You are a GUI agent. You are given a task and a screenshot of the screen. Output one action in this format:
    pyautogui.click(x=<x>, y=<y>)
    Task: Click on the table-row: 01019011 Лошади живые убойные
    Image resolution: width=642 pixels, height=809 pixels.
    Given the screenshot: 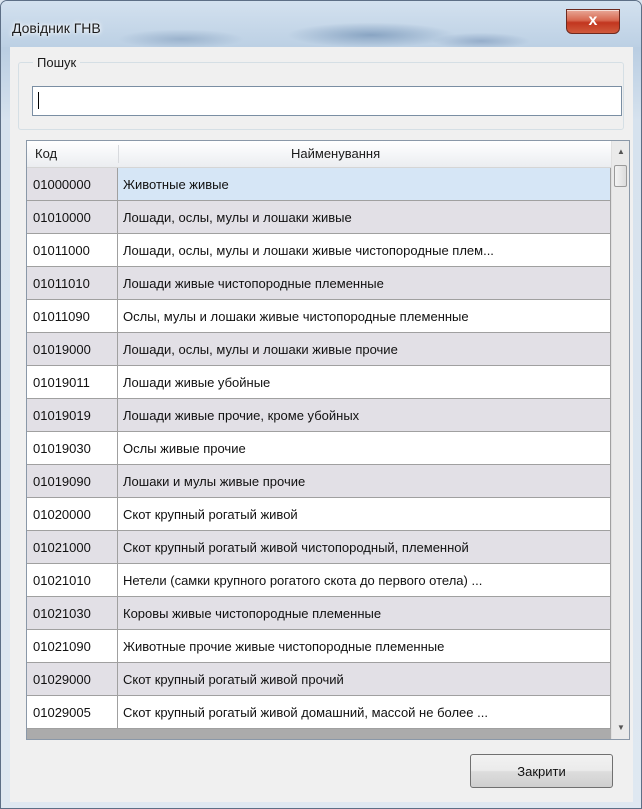 What is the action you would take?
    pyautogui.click(x=319, y=382)
    